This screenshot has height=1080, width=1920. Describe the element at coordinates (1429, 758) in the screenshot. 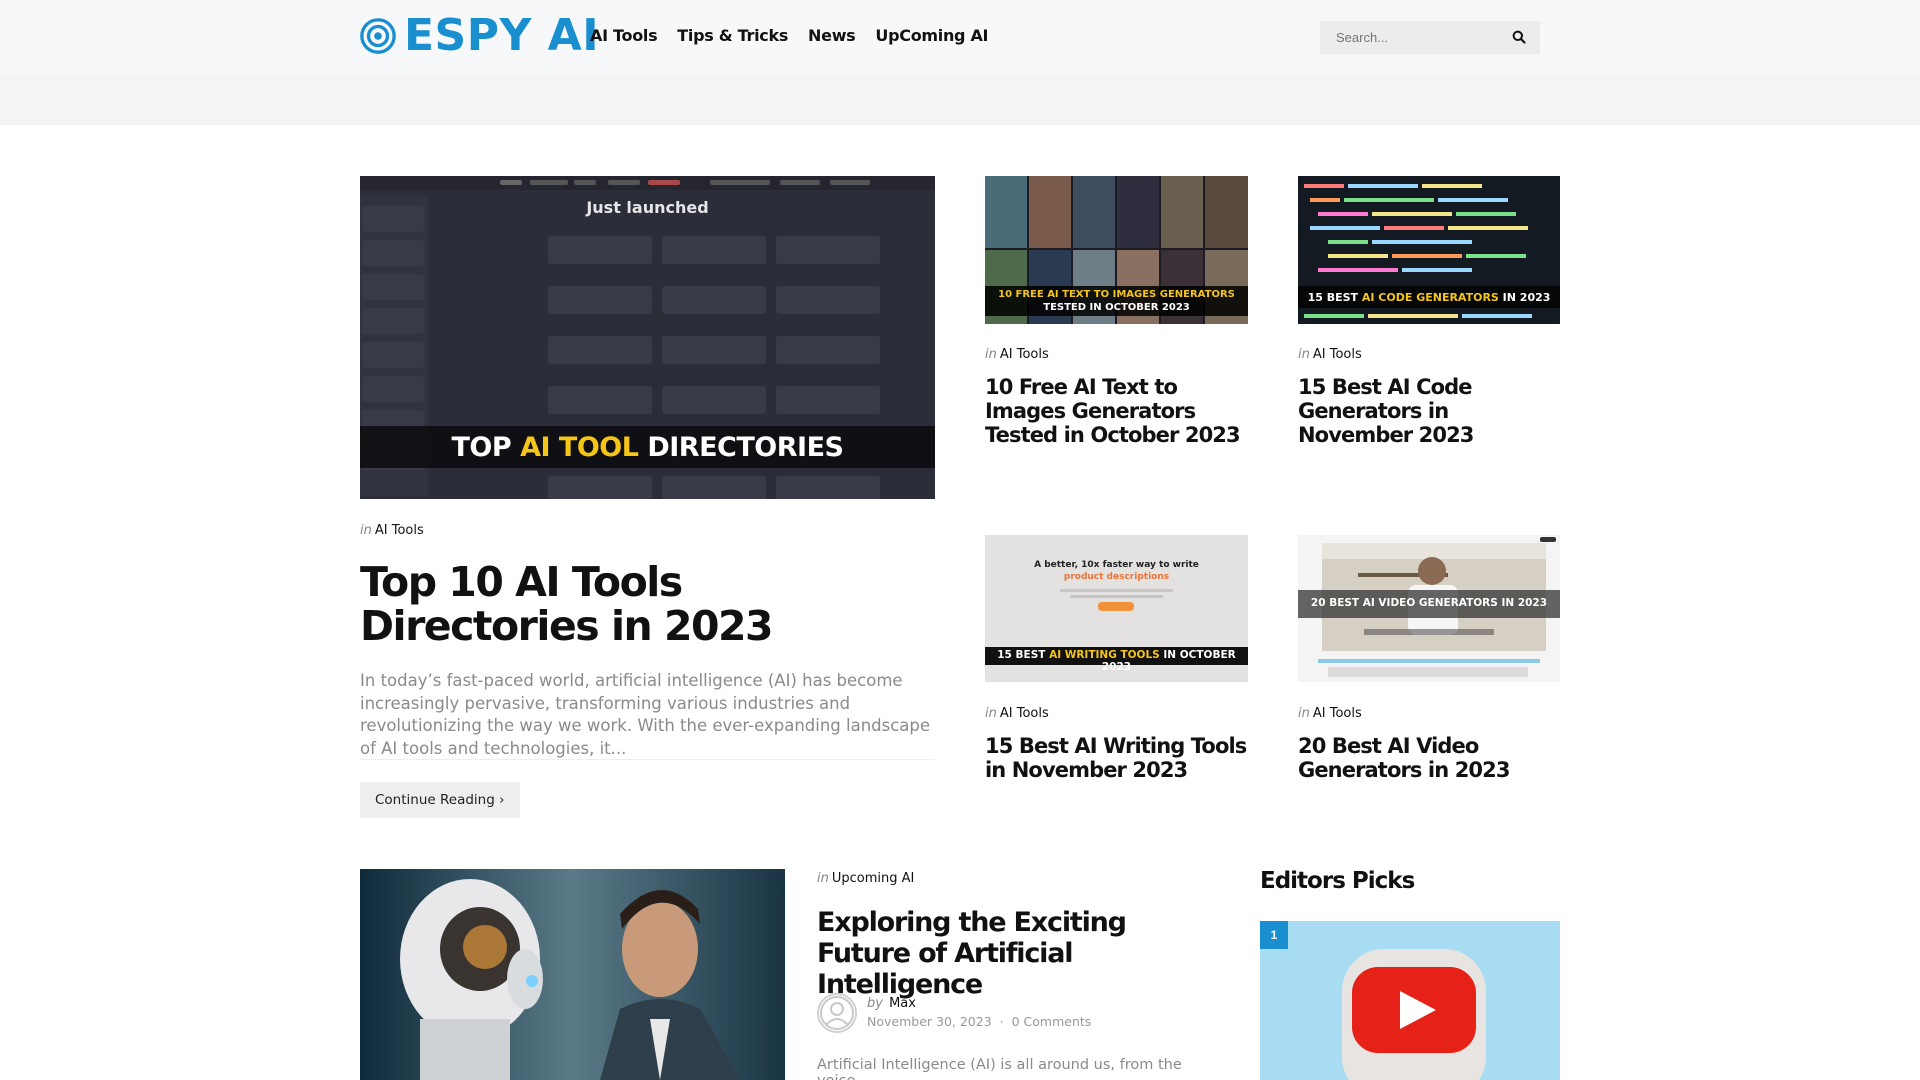

I see `card-title: 20 Best AI Video Generators in 2023` at that location.